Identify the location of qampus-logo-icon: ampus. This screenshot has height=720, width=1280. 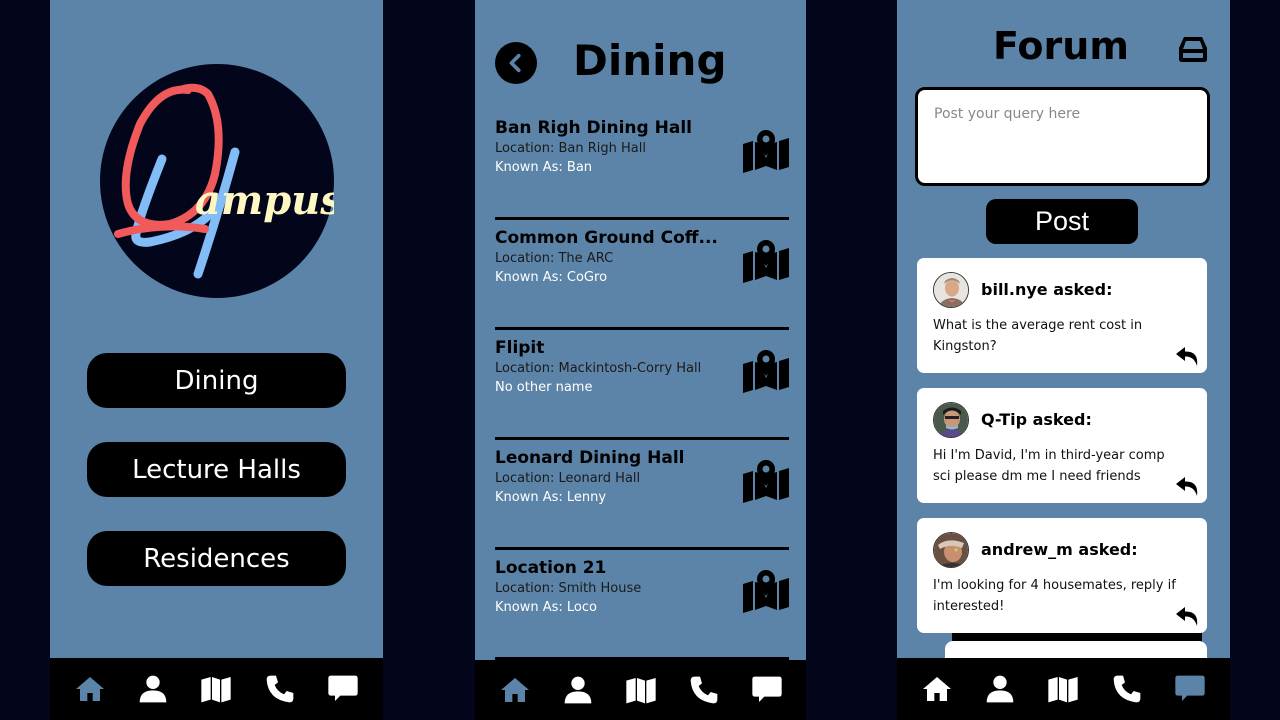
(228, 181).